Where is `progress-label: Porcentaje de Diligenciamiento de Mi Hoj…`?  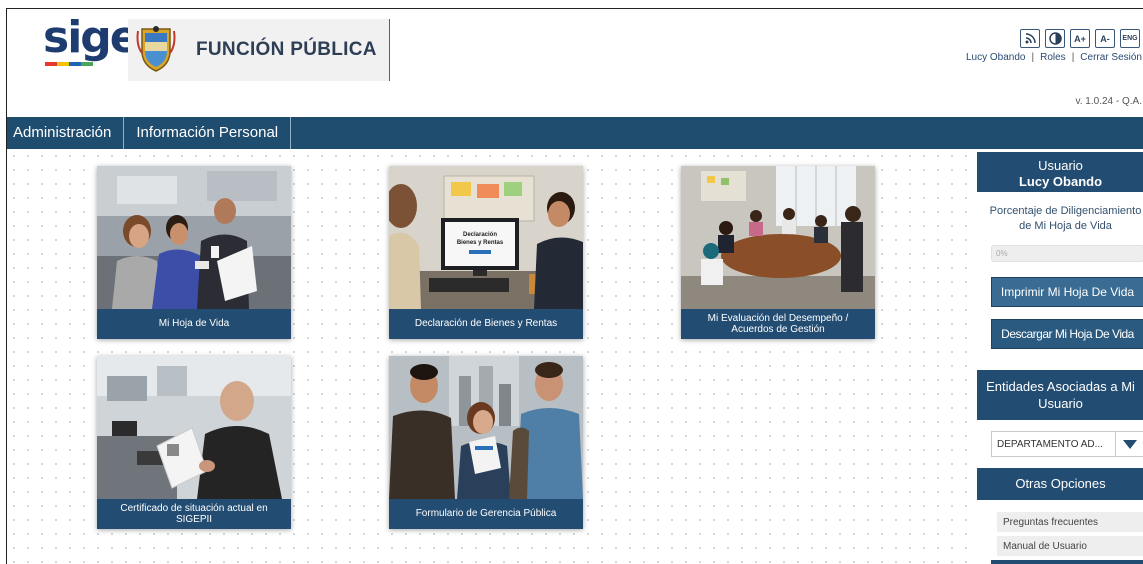
progress-label: Porcentaje de Diligenciamiento de Mi Hoj… is located at coordinates (1065, 218).